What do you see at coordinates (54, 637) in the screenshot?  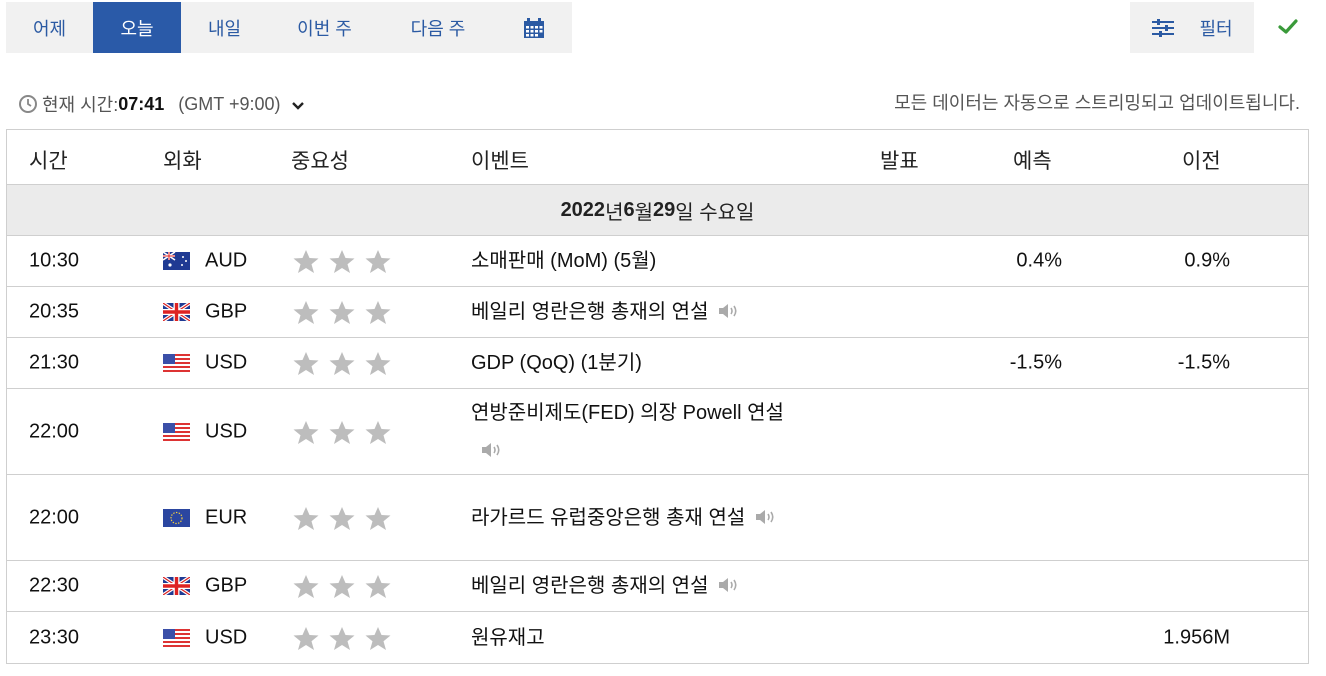 I see `event-time: 23:30` at bounding box center [54, 637].